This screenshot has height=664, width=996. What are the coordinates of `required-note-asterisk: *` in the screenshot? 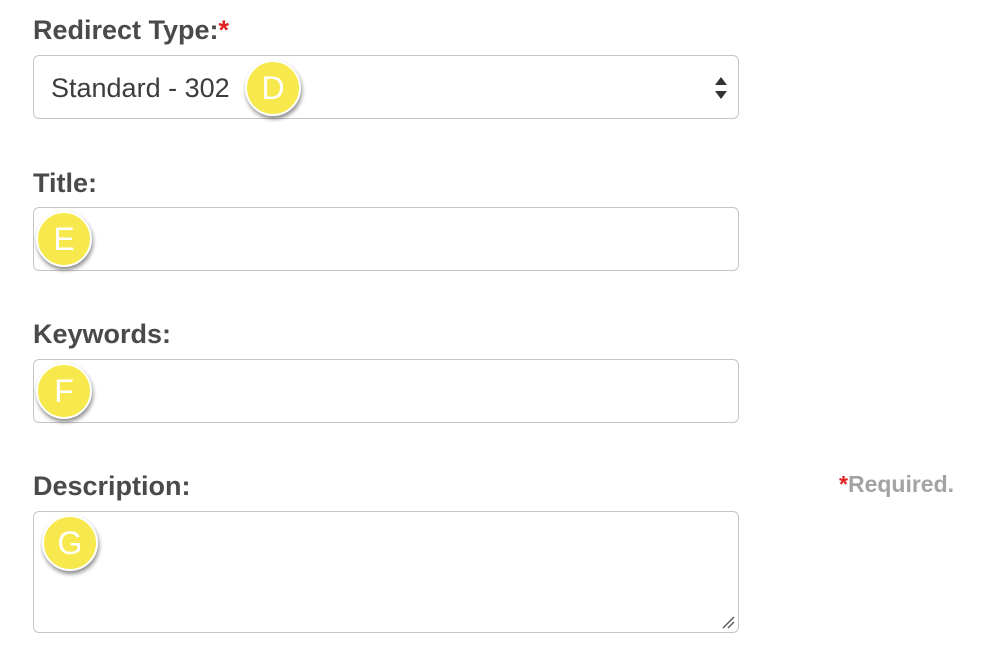 It's located at (843, 484).